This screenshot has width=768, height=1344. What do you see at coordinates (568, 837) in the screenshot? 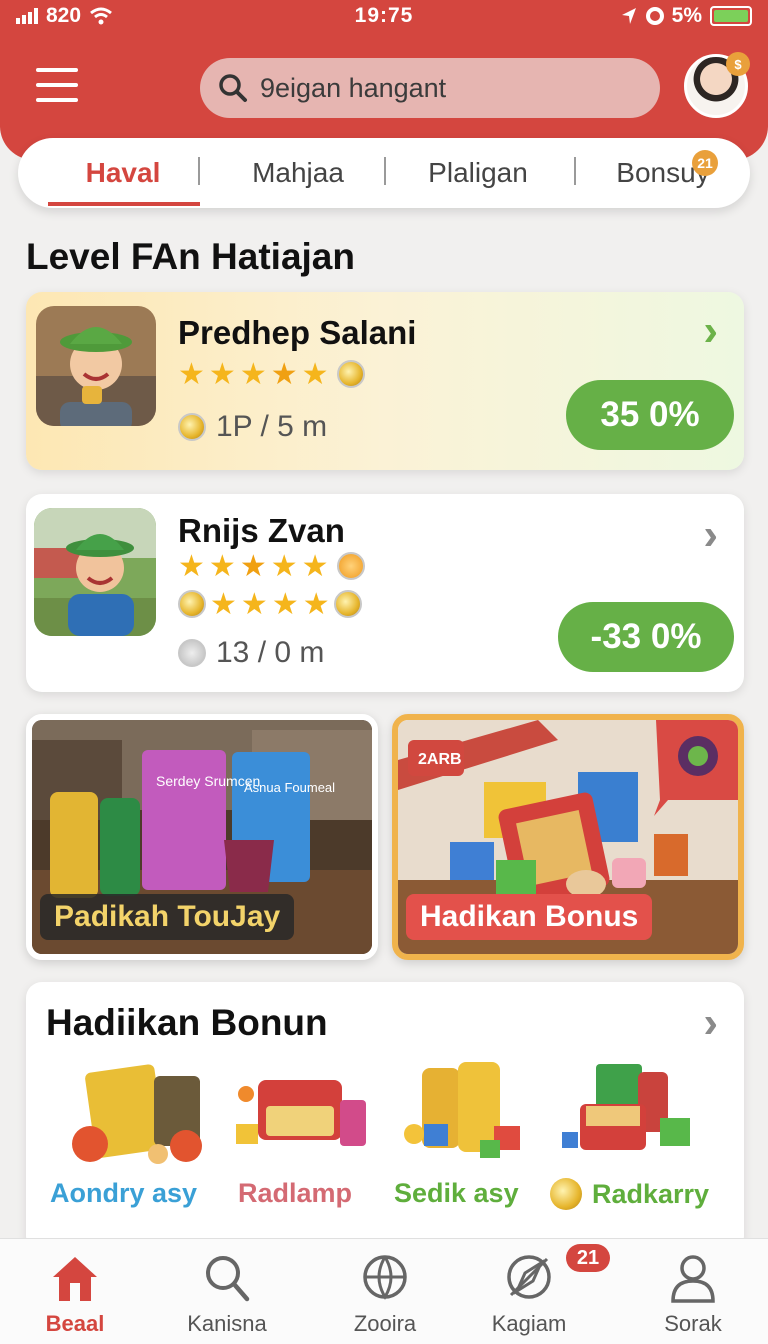
I see `promo-tile-bonus: 2ARB Hadikan Bonus` at bounding box center [568, 837].